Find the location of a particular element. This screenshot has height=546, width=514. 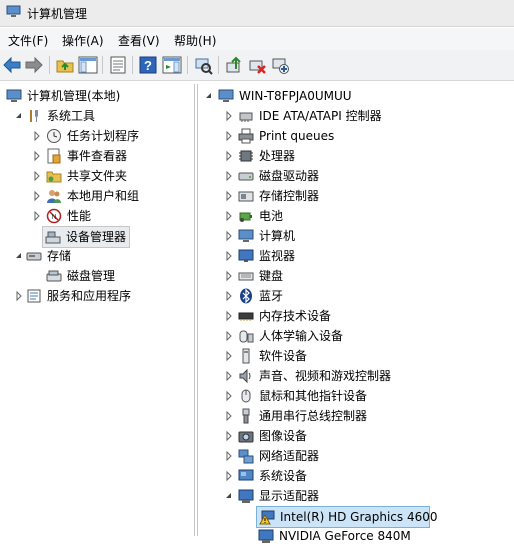

device-category: 蓝牙 is located at coordinates (352, 296).